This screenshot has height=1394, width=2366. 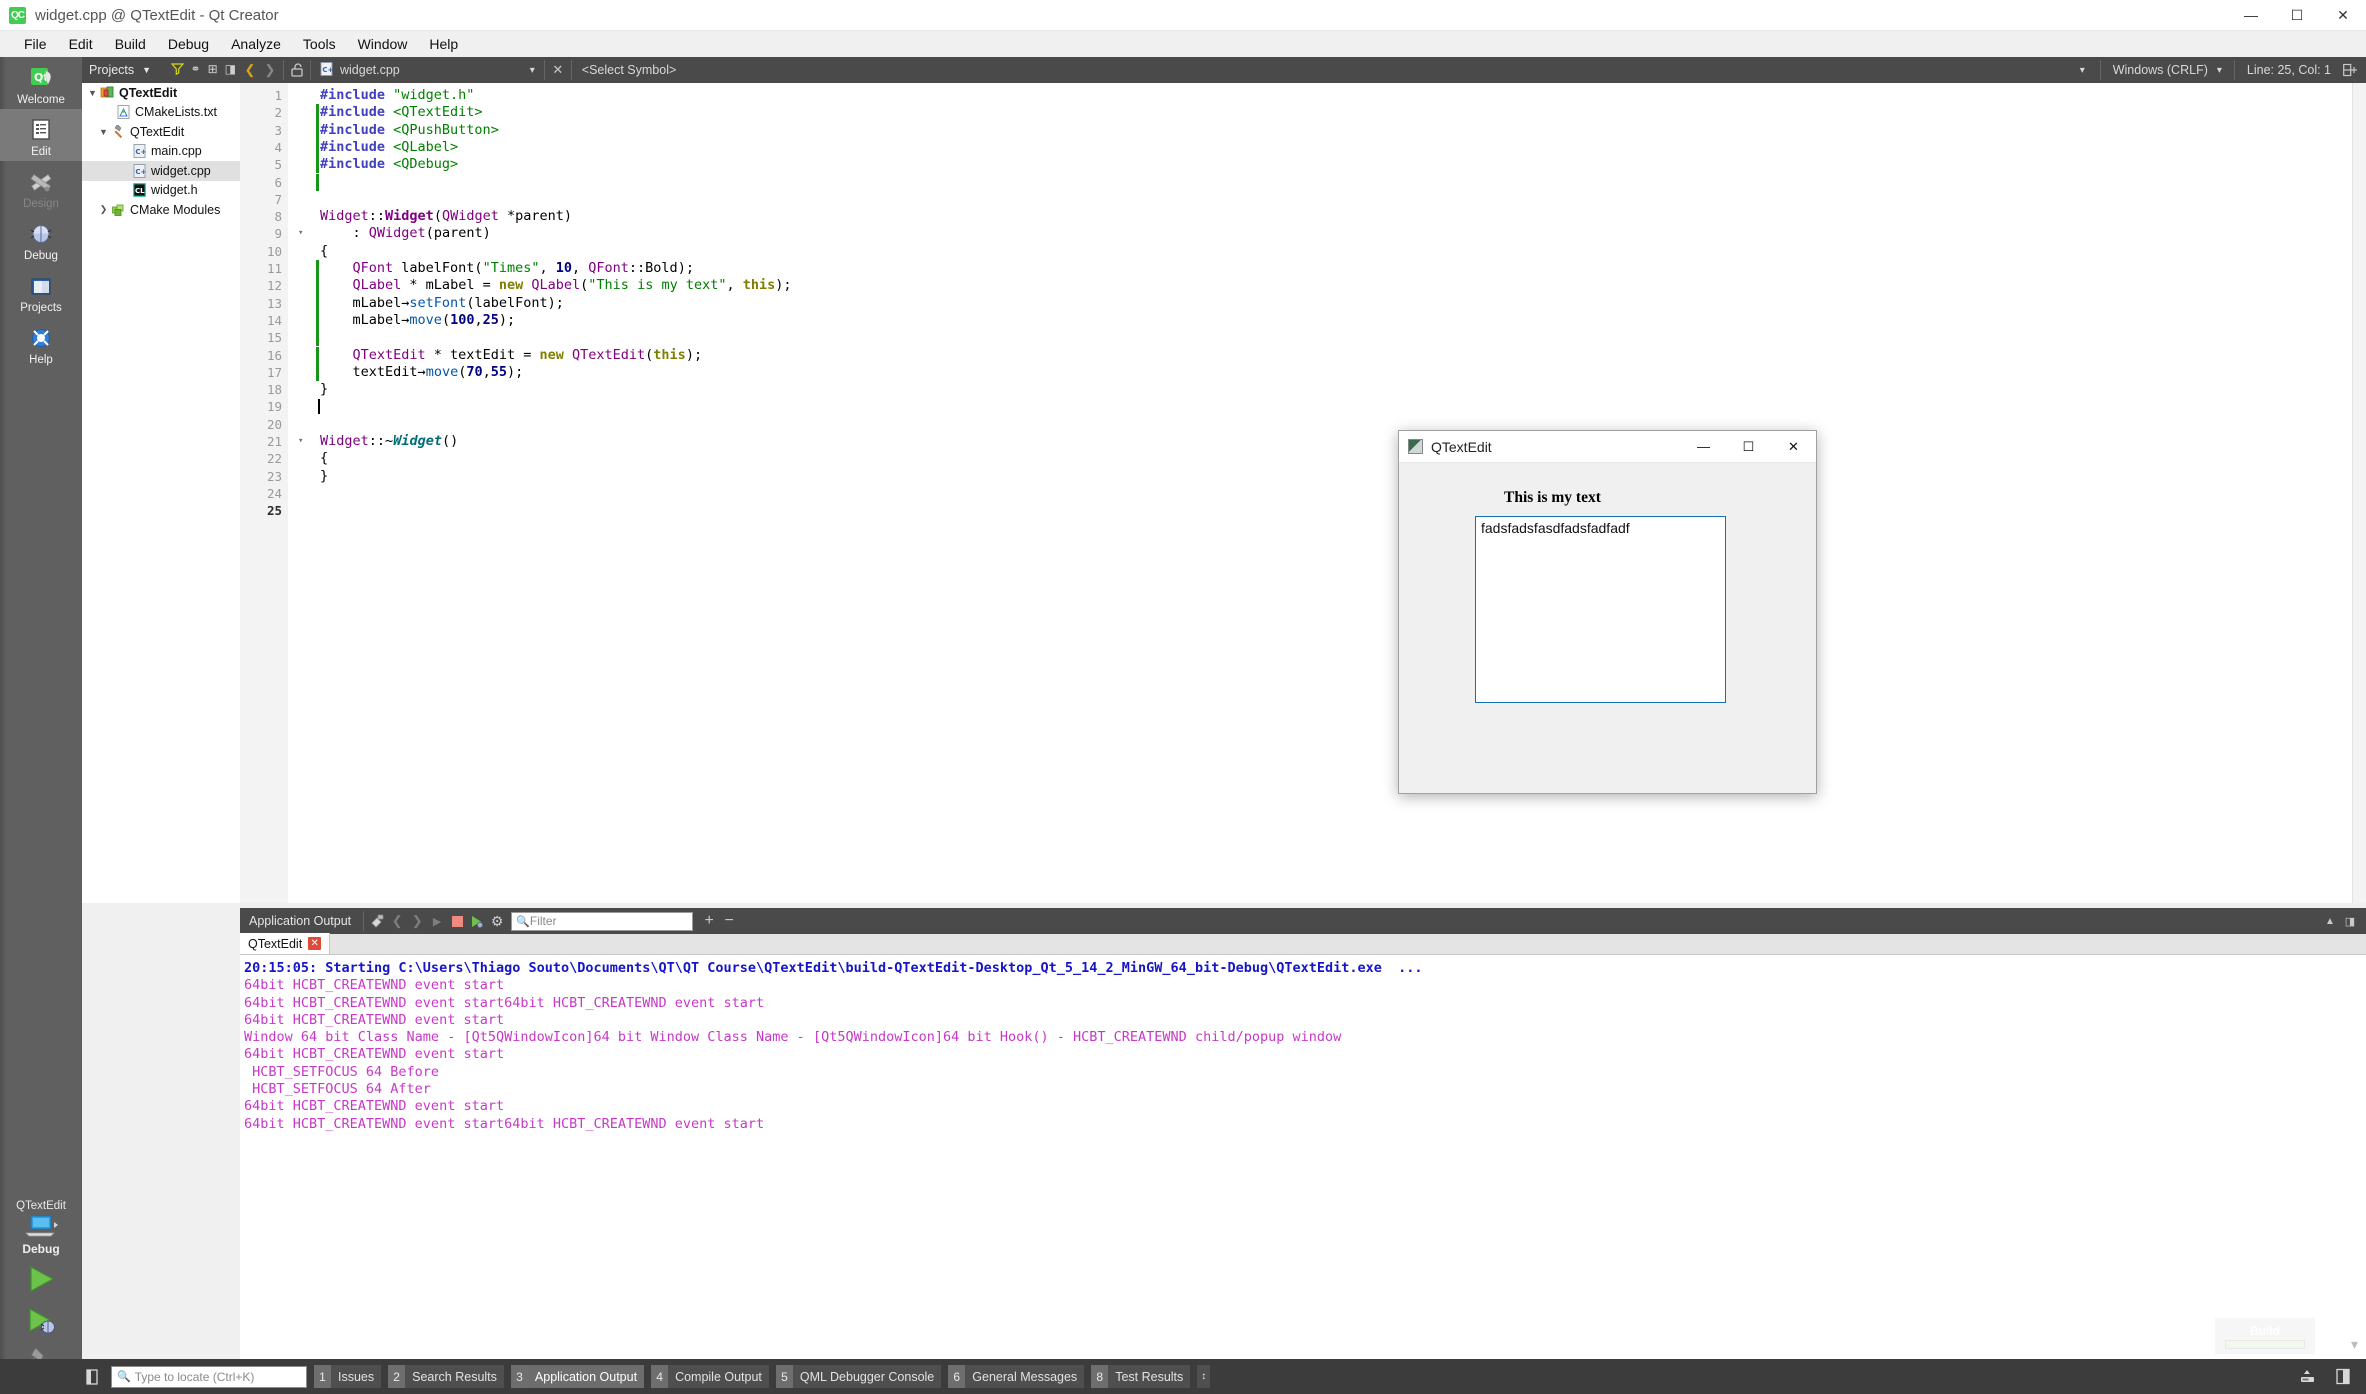 I want to click on minimize-window-button: —, so click(x=2251, y=15).